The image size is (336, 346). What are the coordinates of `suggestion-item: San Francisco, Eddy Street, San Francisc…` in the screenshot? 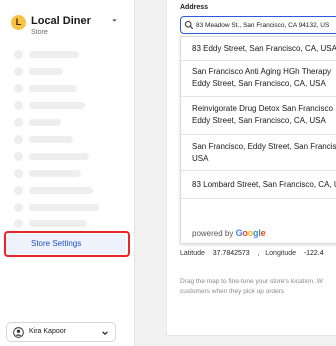 It's located at (258, 153).